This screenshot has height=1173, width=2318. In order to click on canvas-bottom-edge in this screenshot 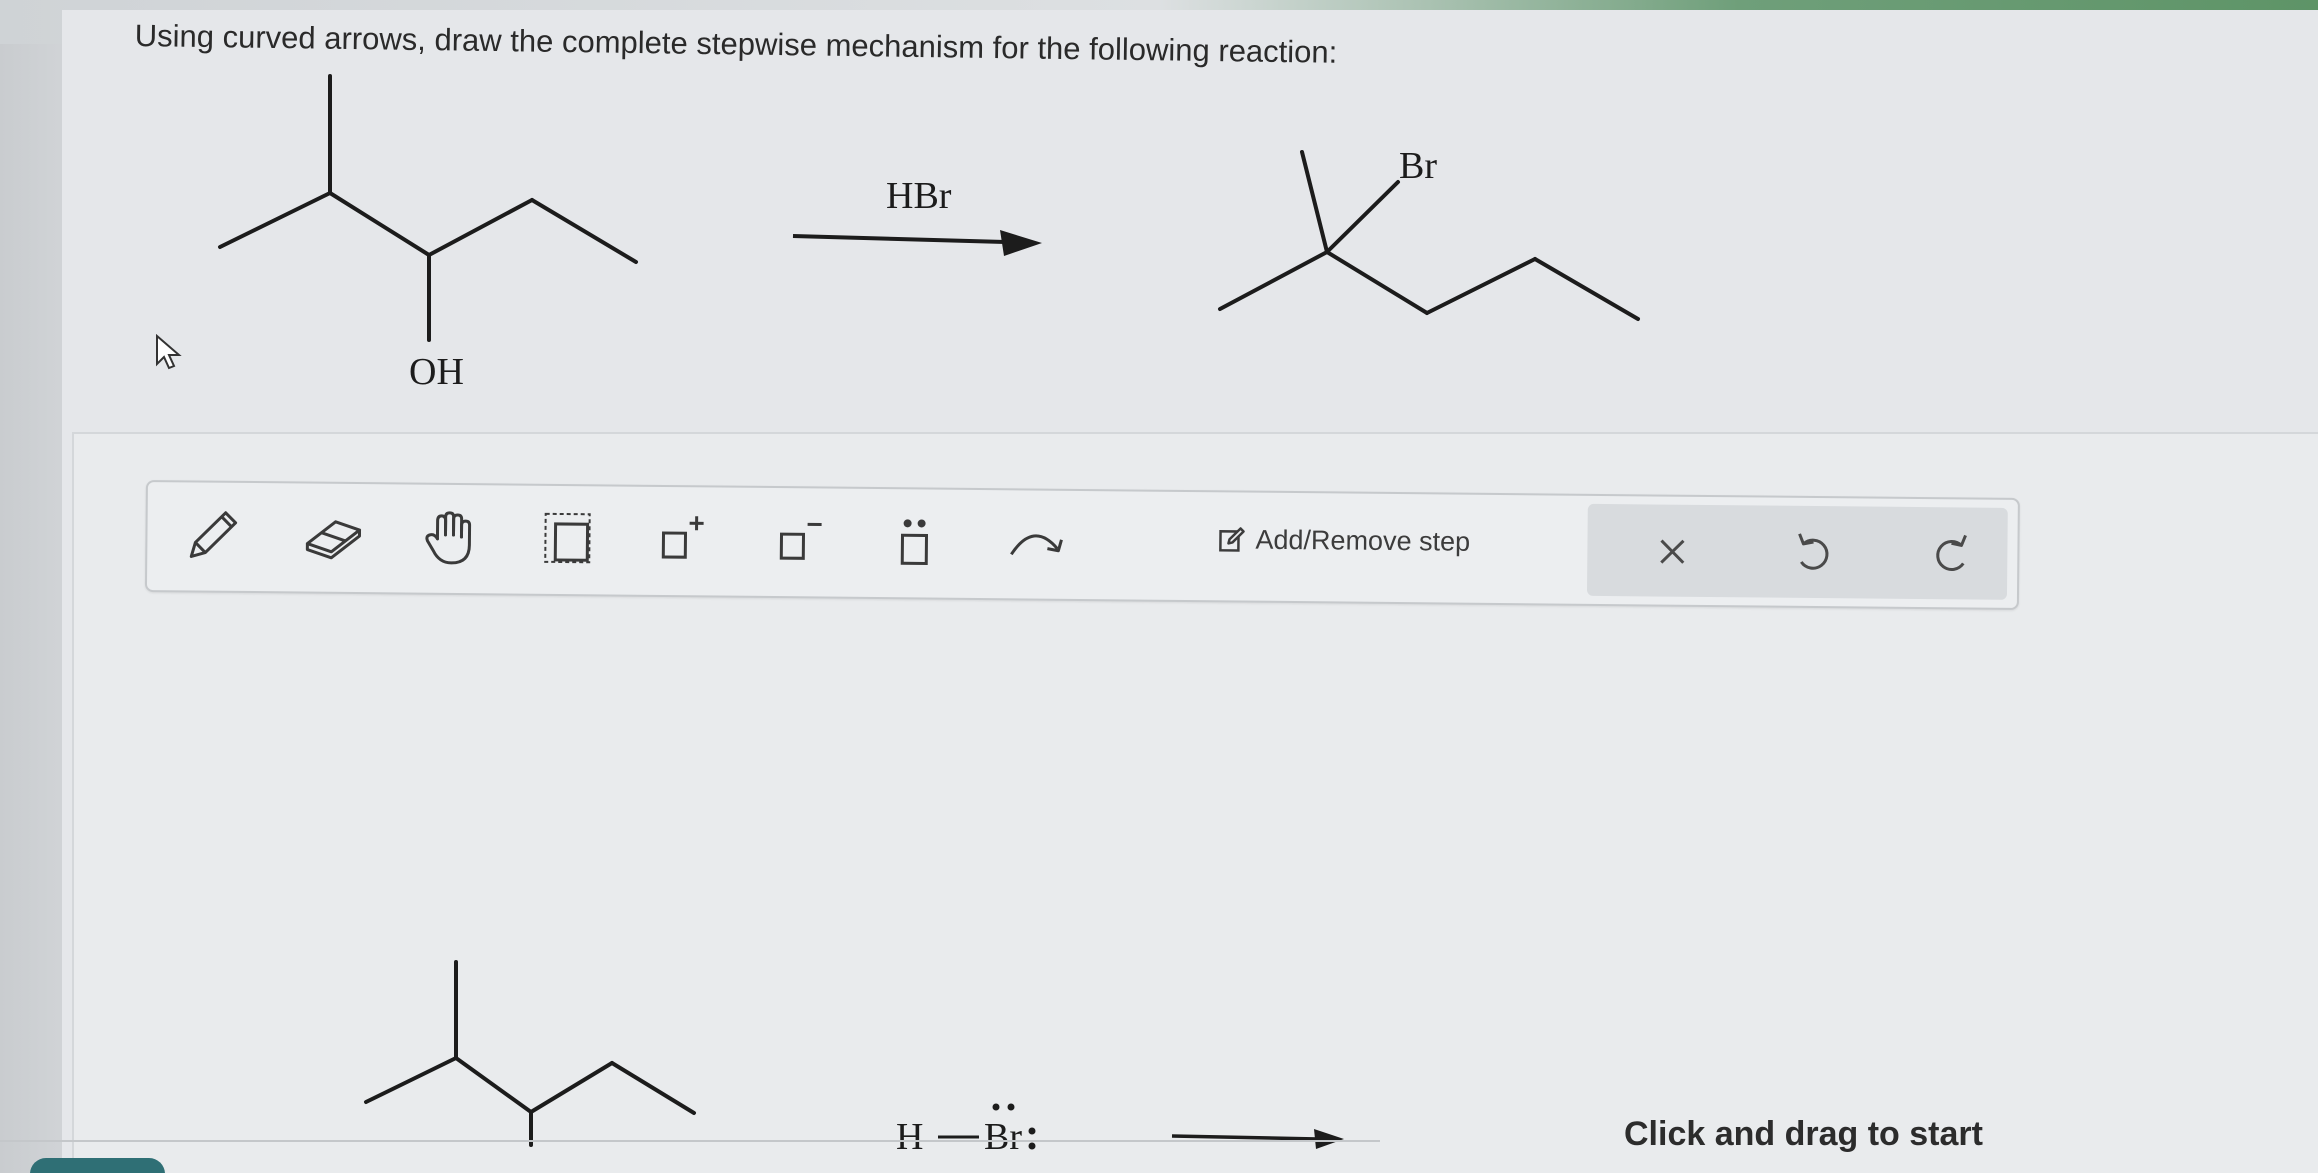, I will do `click(690, 1141)`.